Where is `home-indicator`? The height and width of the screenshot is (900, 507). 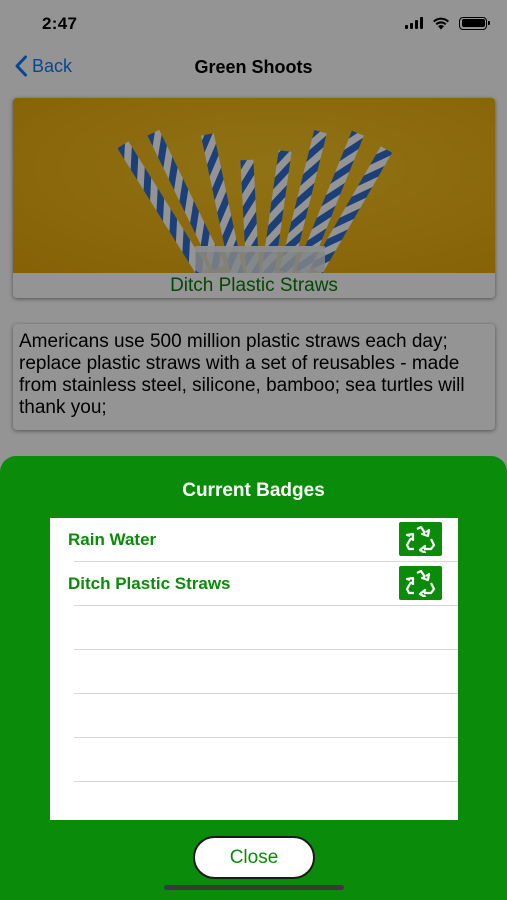
home-indicator is located at coordinates (254, 887).